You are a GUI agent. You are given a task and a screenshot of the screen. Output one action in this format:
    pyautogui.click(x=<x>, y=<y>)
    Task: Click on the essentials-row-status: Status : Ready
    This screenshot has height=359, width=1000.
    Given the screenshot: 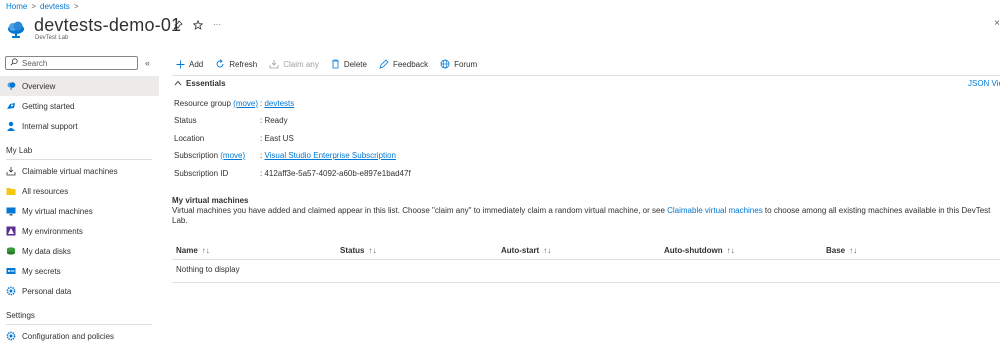 What is the action you would take?
    pyautogui.click(x=231, y=120)
    